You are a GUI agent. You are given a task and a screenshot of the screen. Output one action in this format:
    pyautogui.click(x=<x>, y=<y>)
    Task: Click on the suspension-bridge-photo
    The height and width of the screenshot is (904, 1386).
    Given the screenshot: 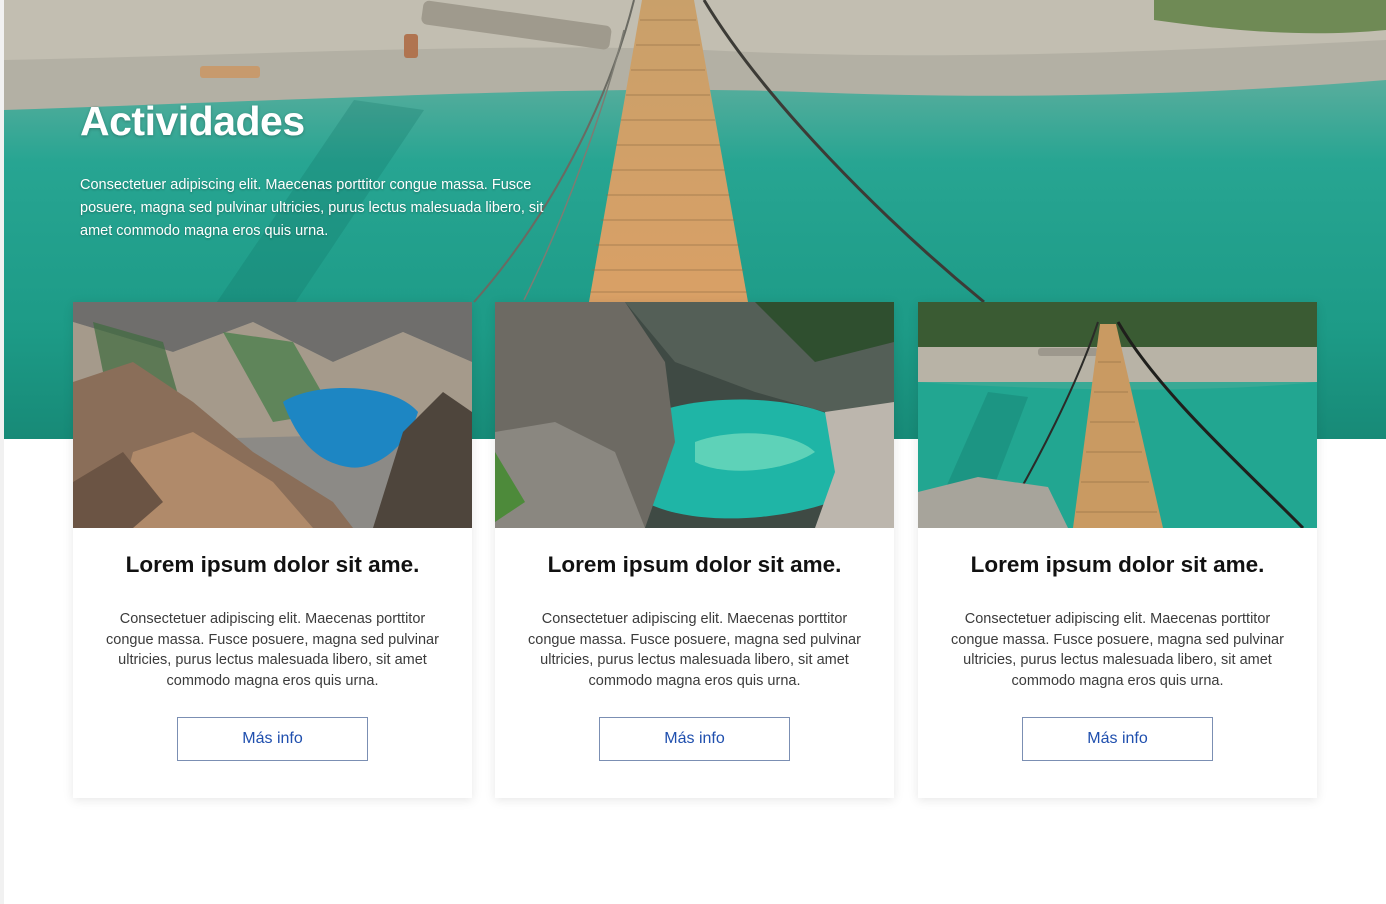 What is the action you would take?
    pyautogui.click(x=1117, y=415)
    